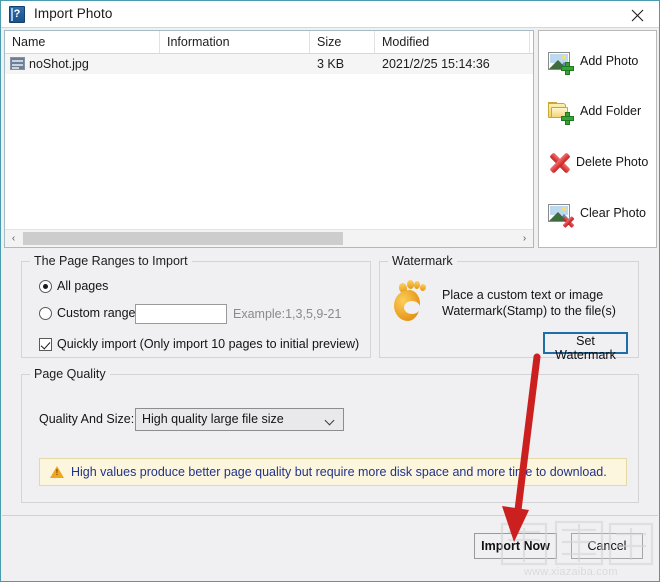 Image resolution: width=660 pixels, height=582 pixels. Describe the element at coordinates (561, 215) in the screenshot. I see `clear-photo-icon` at that location.